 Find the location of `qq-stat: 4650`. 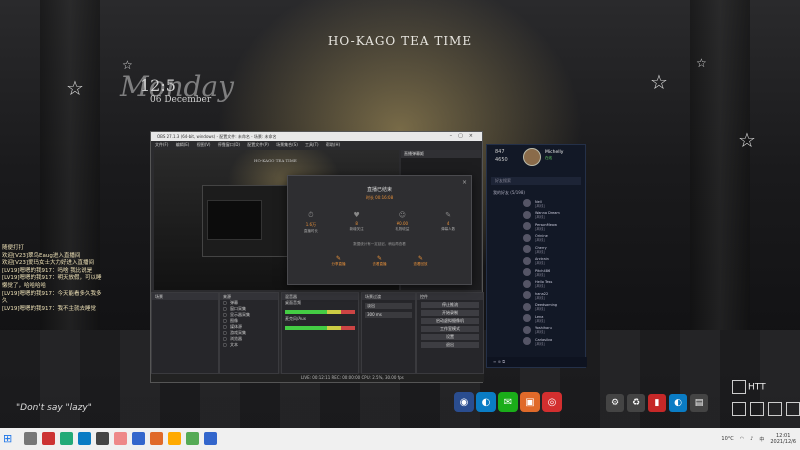

qq-stat: 4650 is located at coordinates (501, 160).